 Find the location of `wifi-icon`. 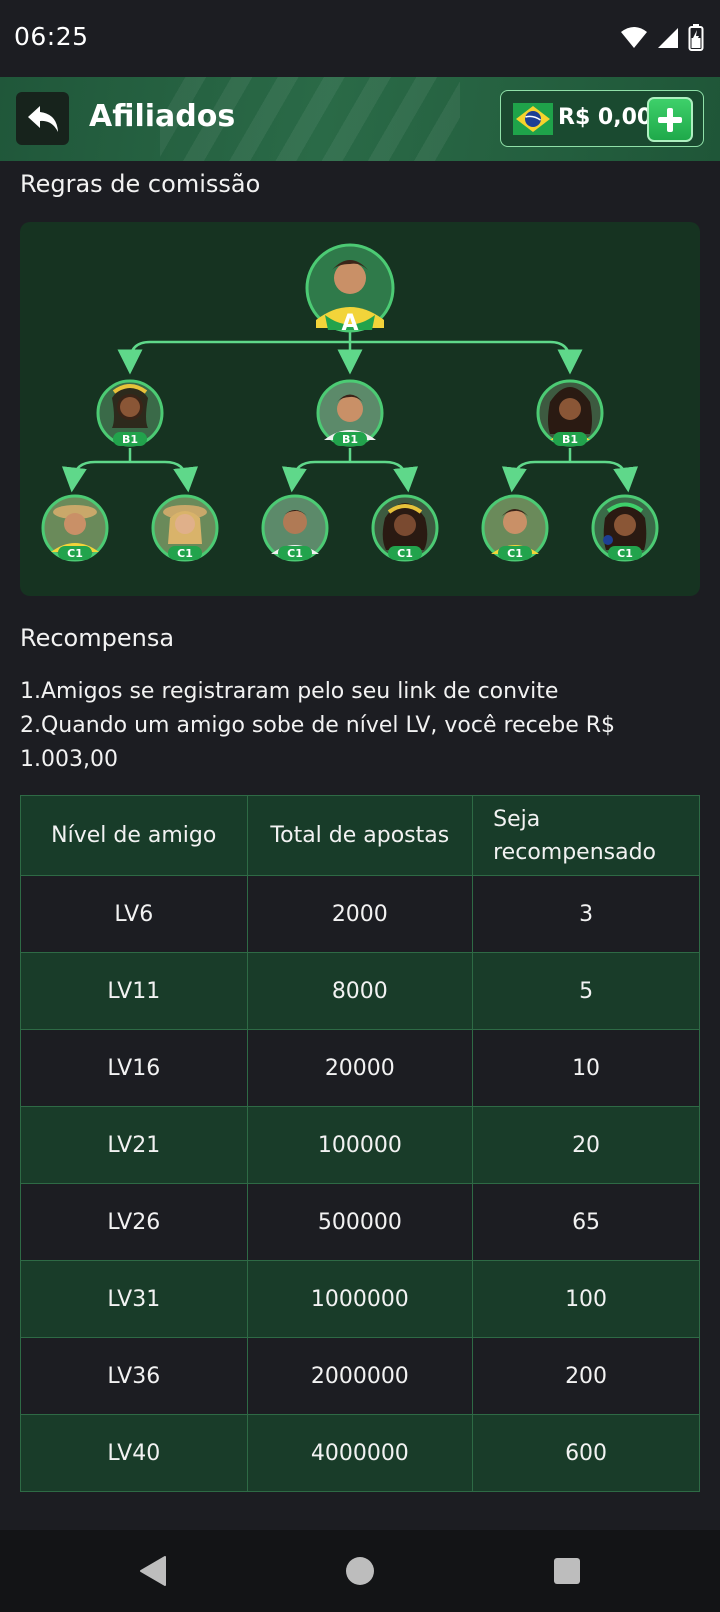

wifi-icon is located at coordinates (634, 37).